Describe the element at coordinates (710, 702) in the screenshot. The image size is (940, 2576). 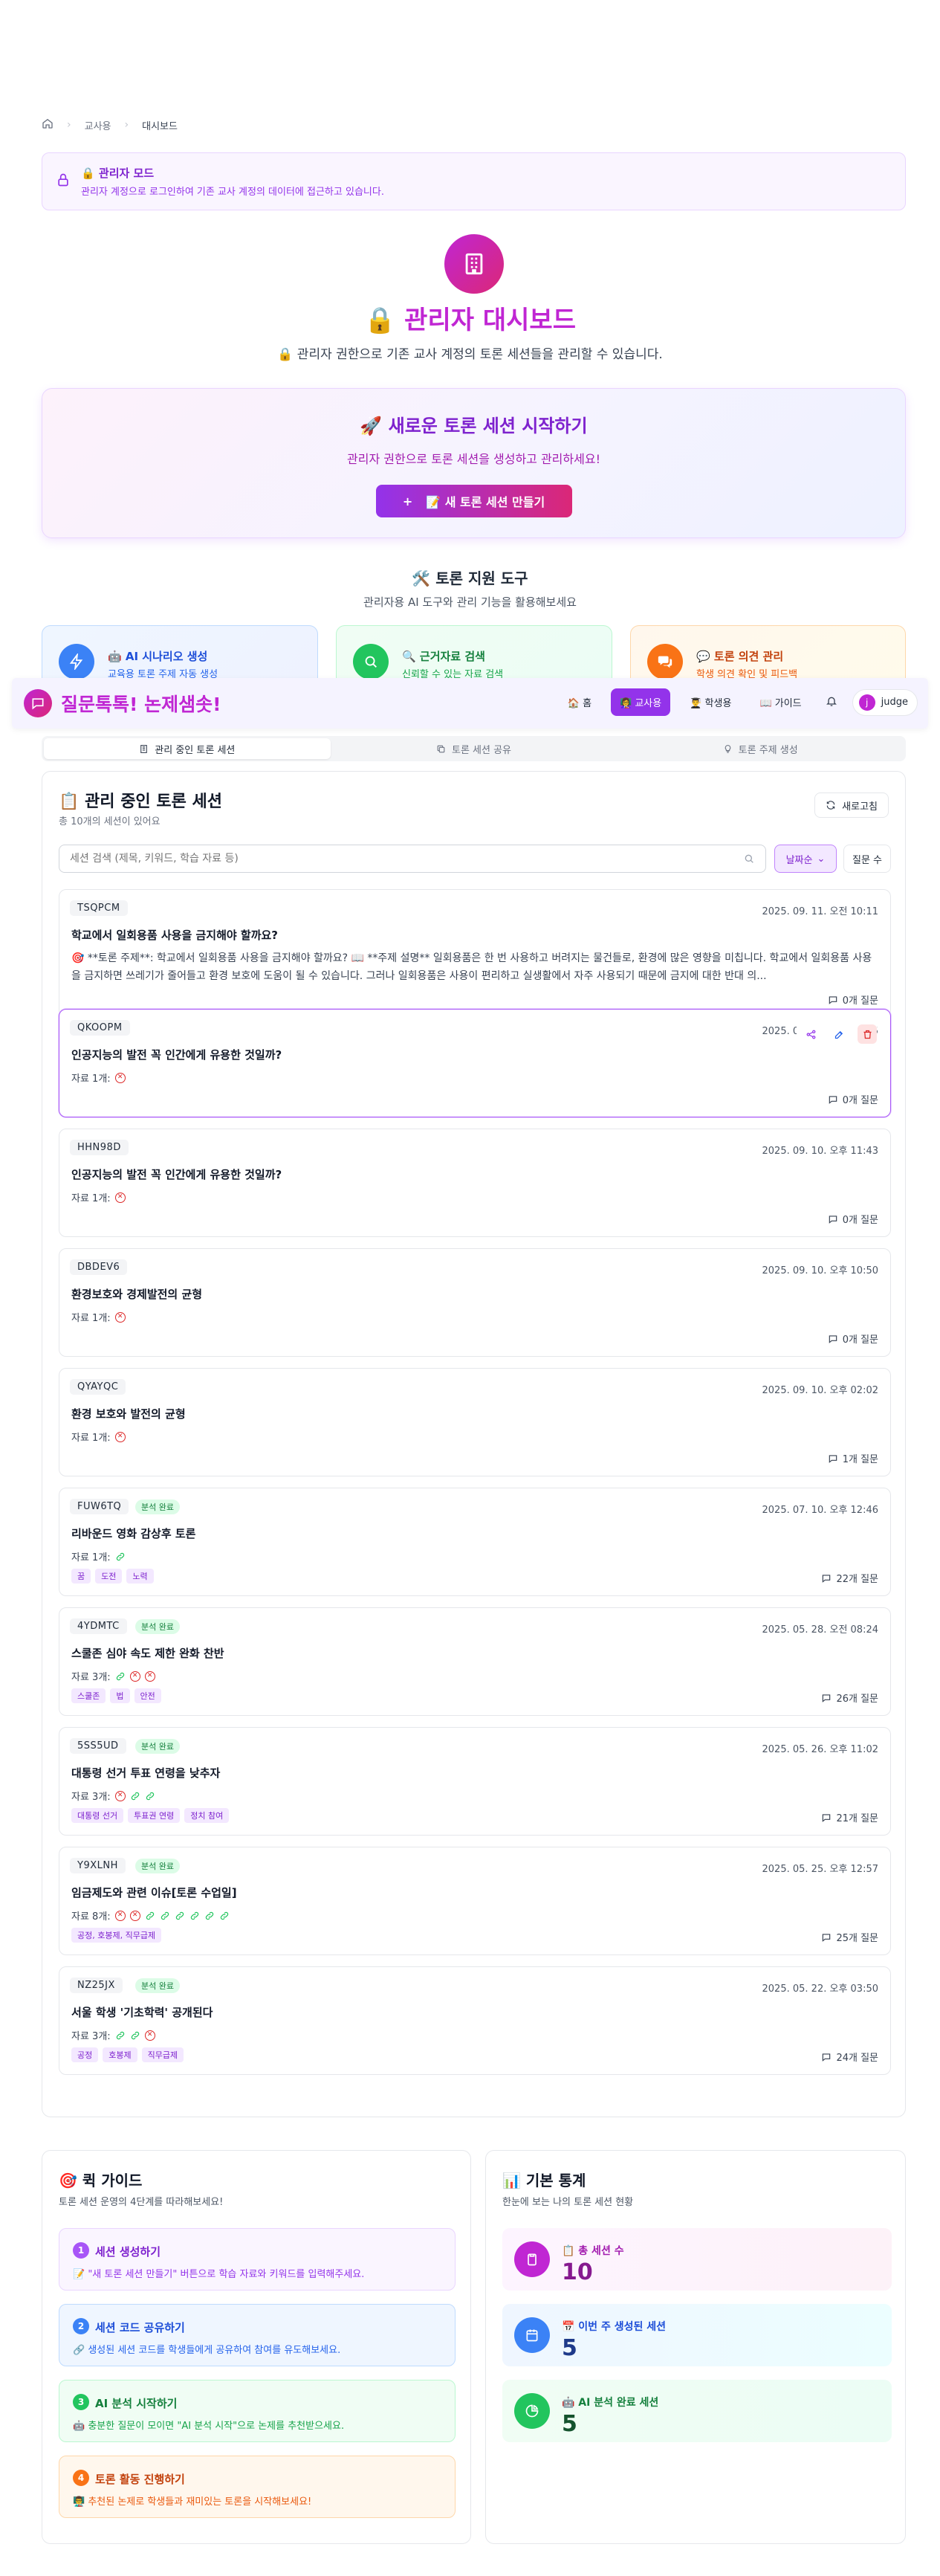
I see `nav-student: 👨‍🎓 학생용` at that location.